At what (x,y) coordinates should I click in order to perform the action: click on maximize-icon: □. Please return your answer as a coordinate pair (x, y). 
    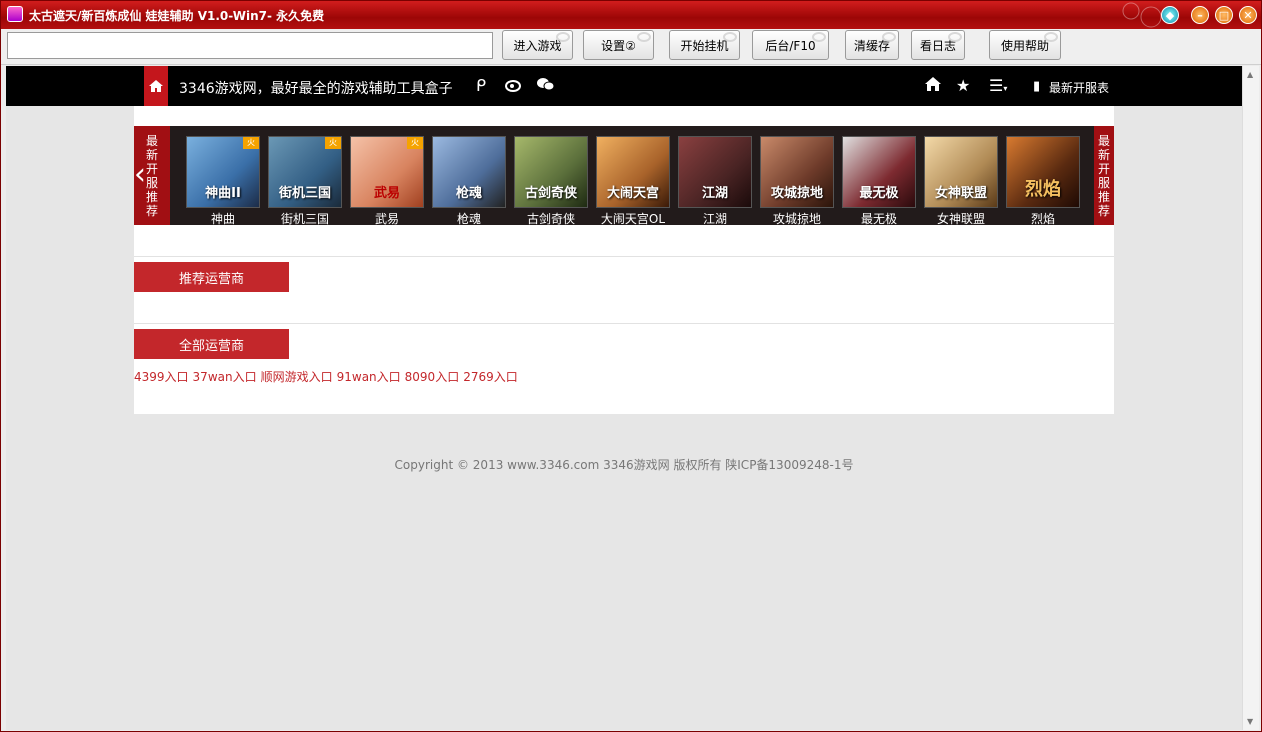
    Looking at the image, I should click on (1224, 15).